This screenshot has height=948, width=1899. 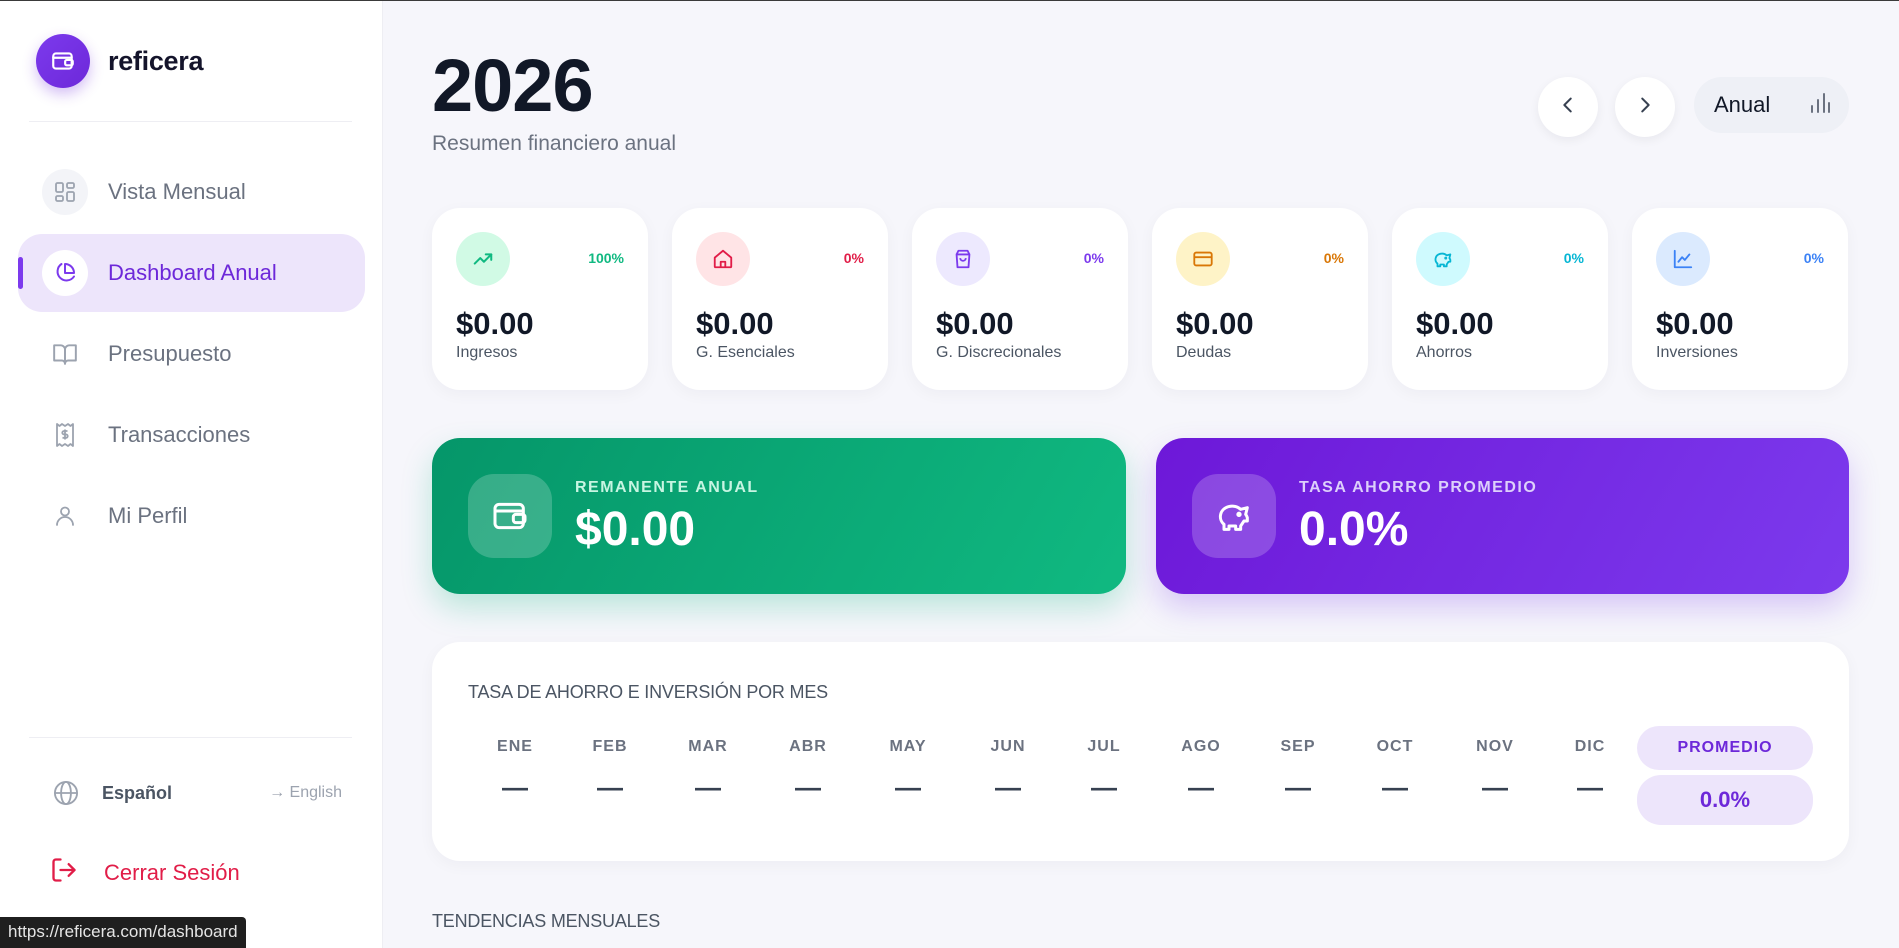 I want to click on wallet-logo-icon, so click(x=63, y=61).